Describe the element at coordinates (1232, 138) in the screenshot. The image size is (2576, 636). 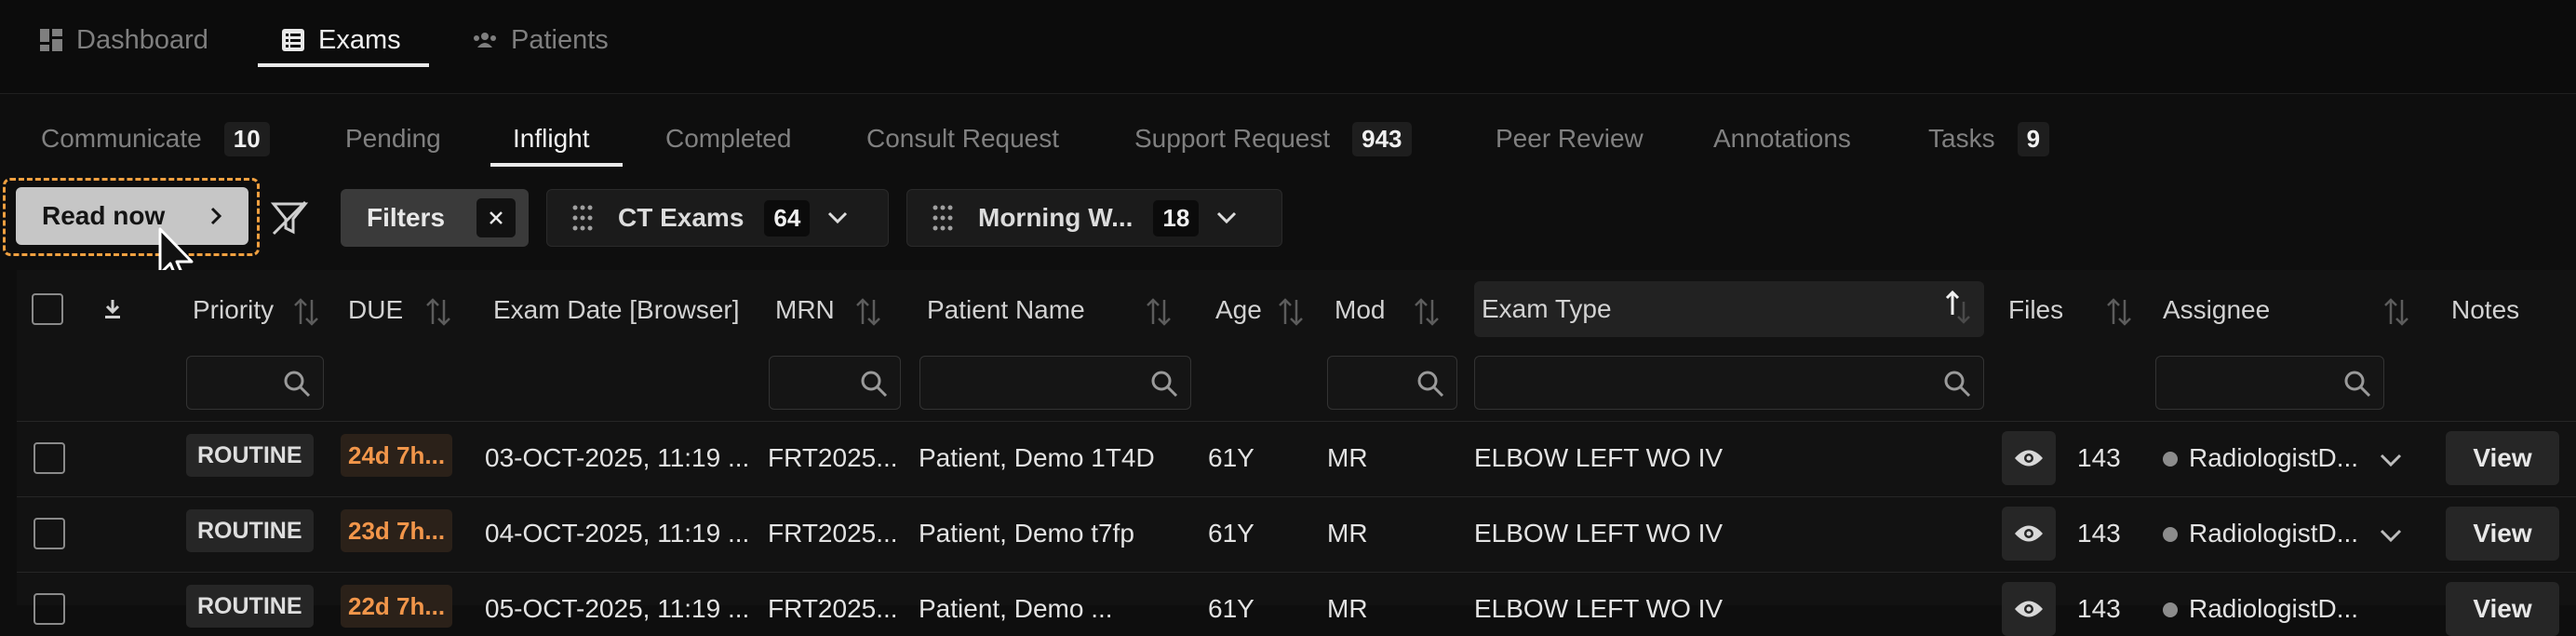
I see `tab-label: Support Request` at that location.